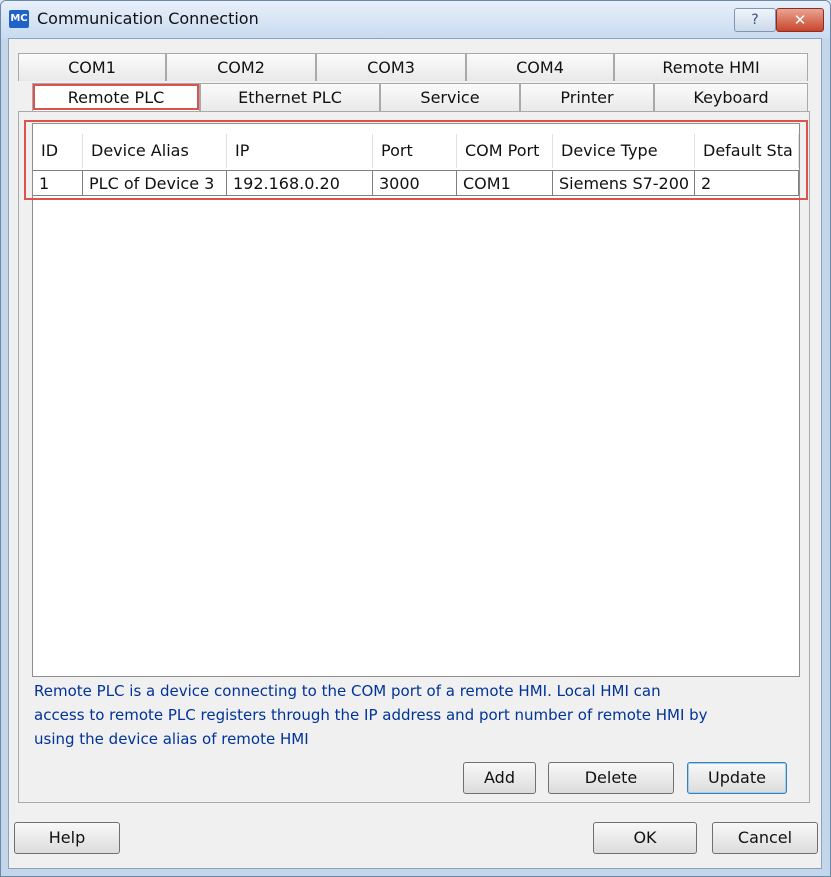  I want to click on column-header-device-alias: Device Alias, so click(155, 151).